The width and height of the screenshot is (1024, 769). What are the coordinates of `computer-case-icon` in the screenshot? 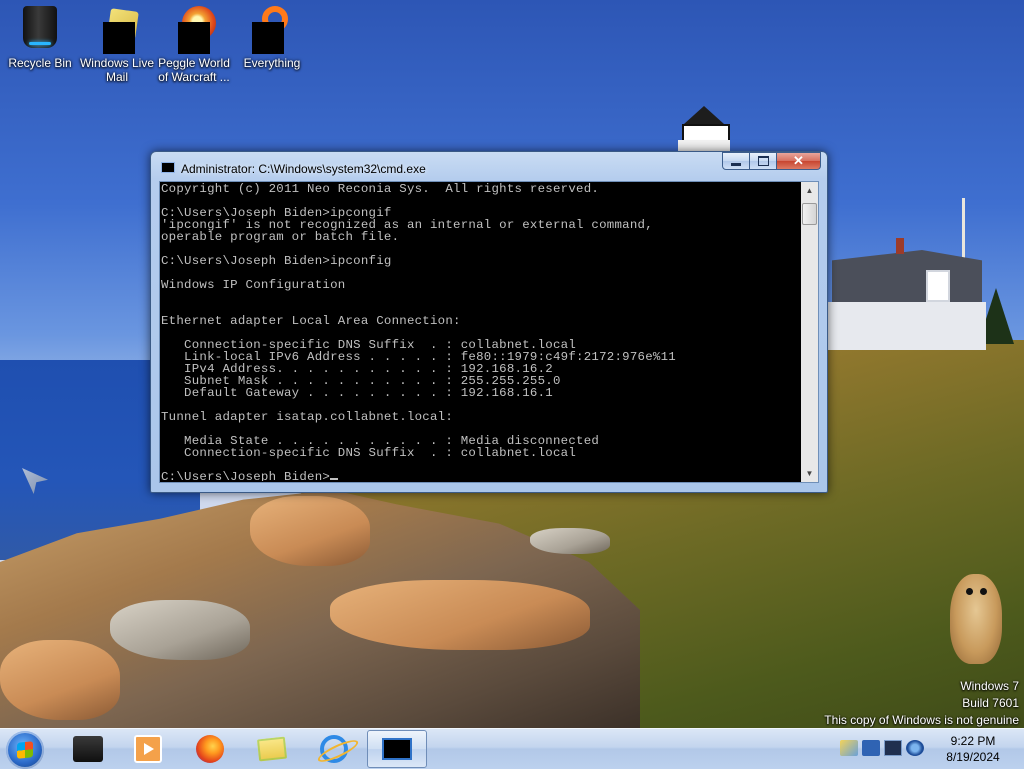 It's located at (88, 749).